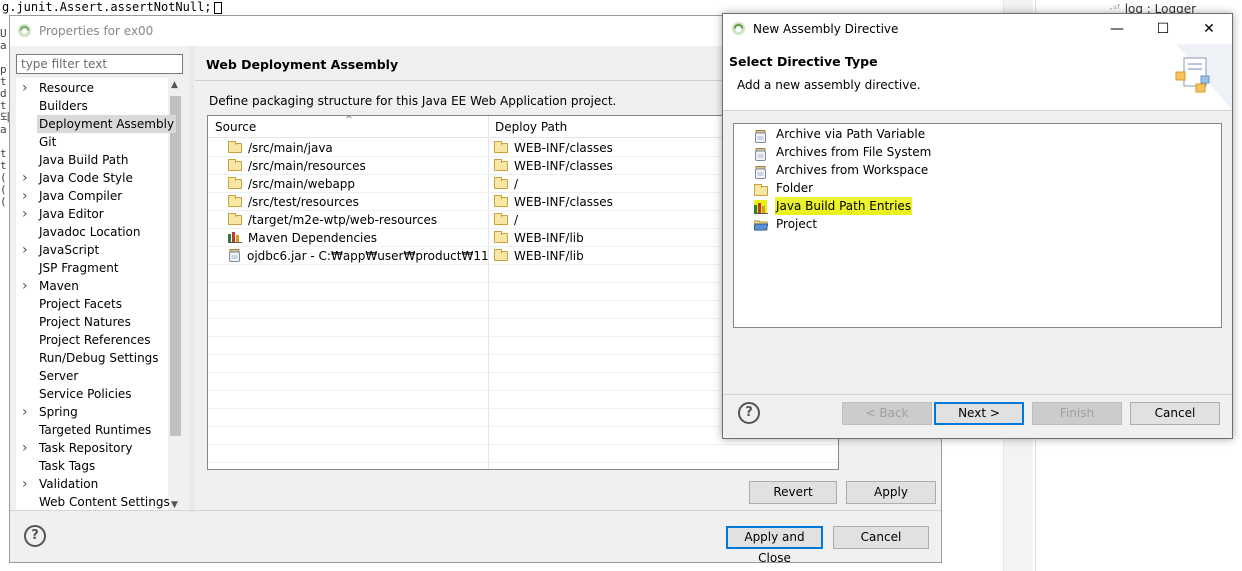  What do you see at coordinates (91, 142) in the screenshot?
I see `tree-item: Git` at bounding box center [91, 142].